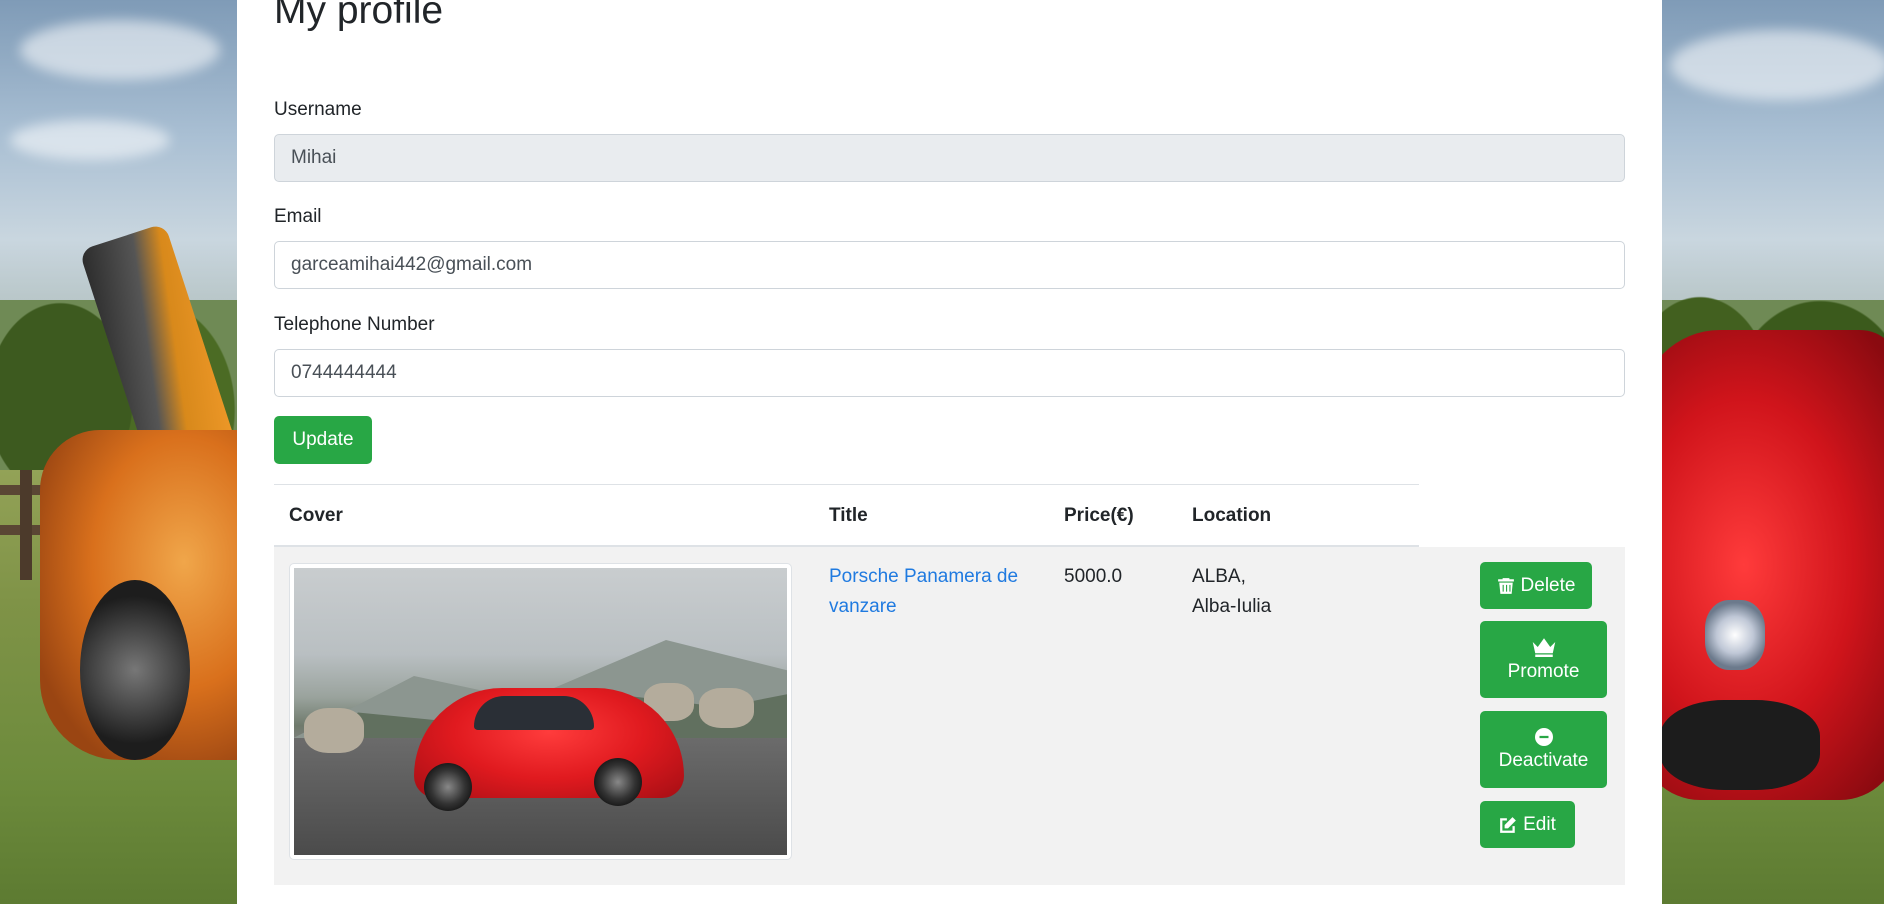  What do you see at coordinates (298, 216) in the screenshot?
I see `email-label: Email` at bounding box center [298, 216].